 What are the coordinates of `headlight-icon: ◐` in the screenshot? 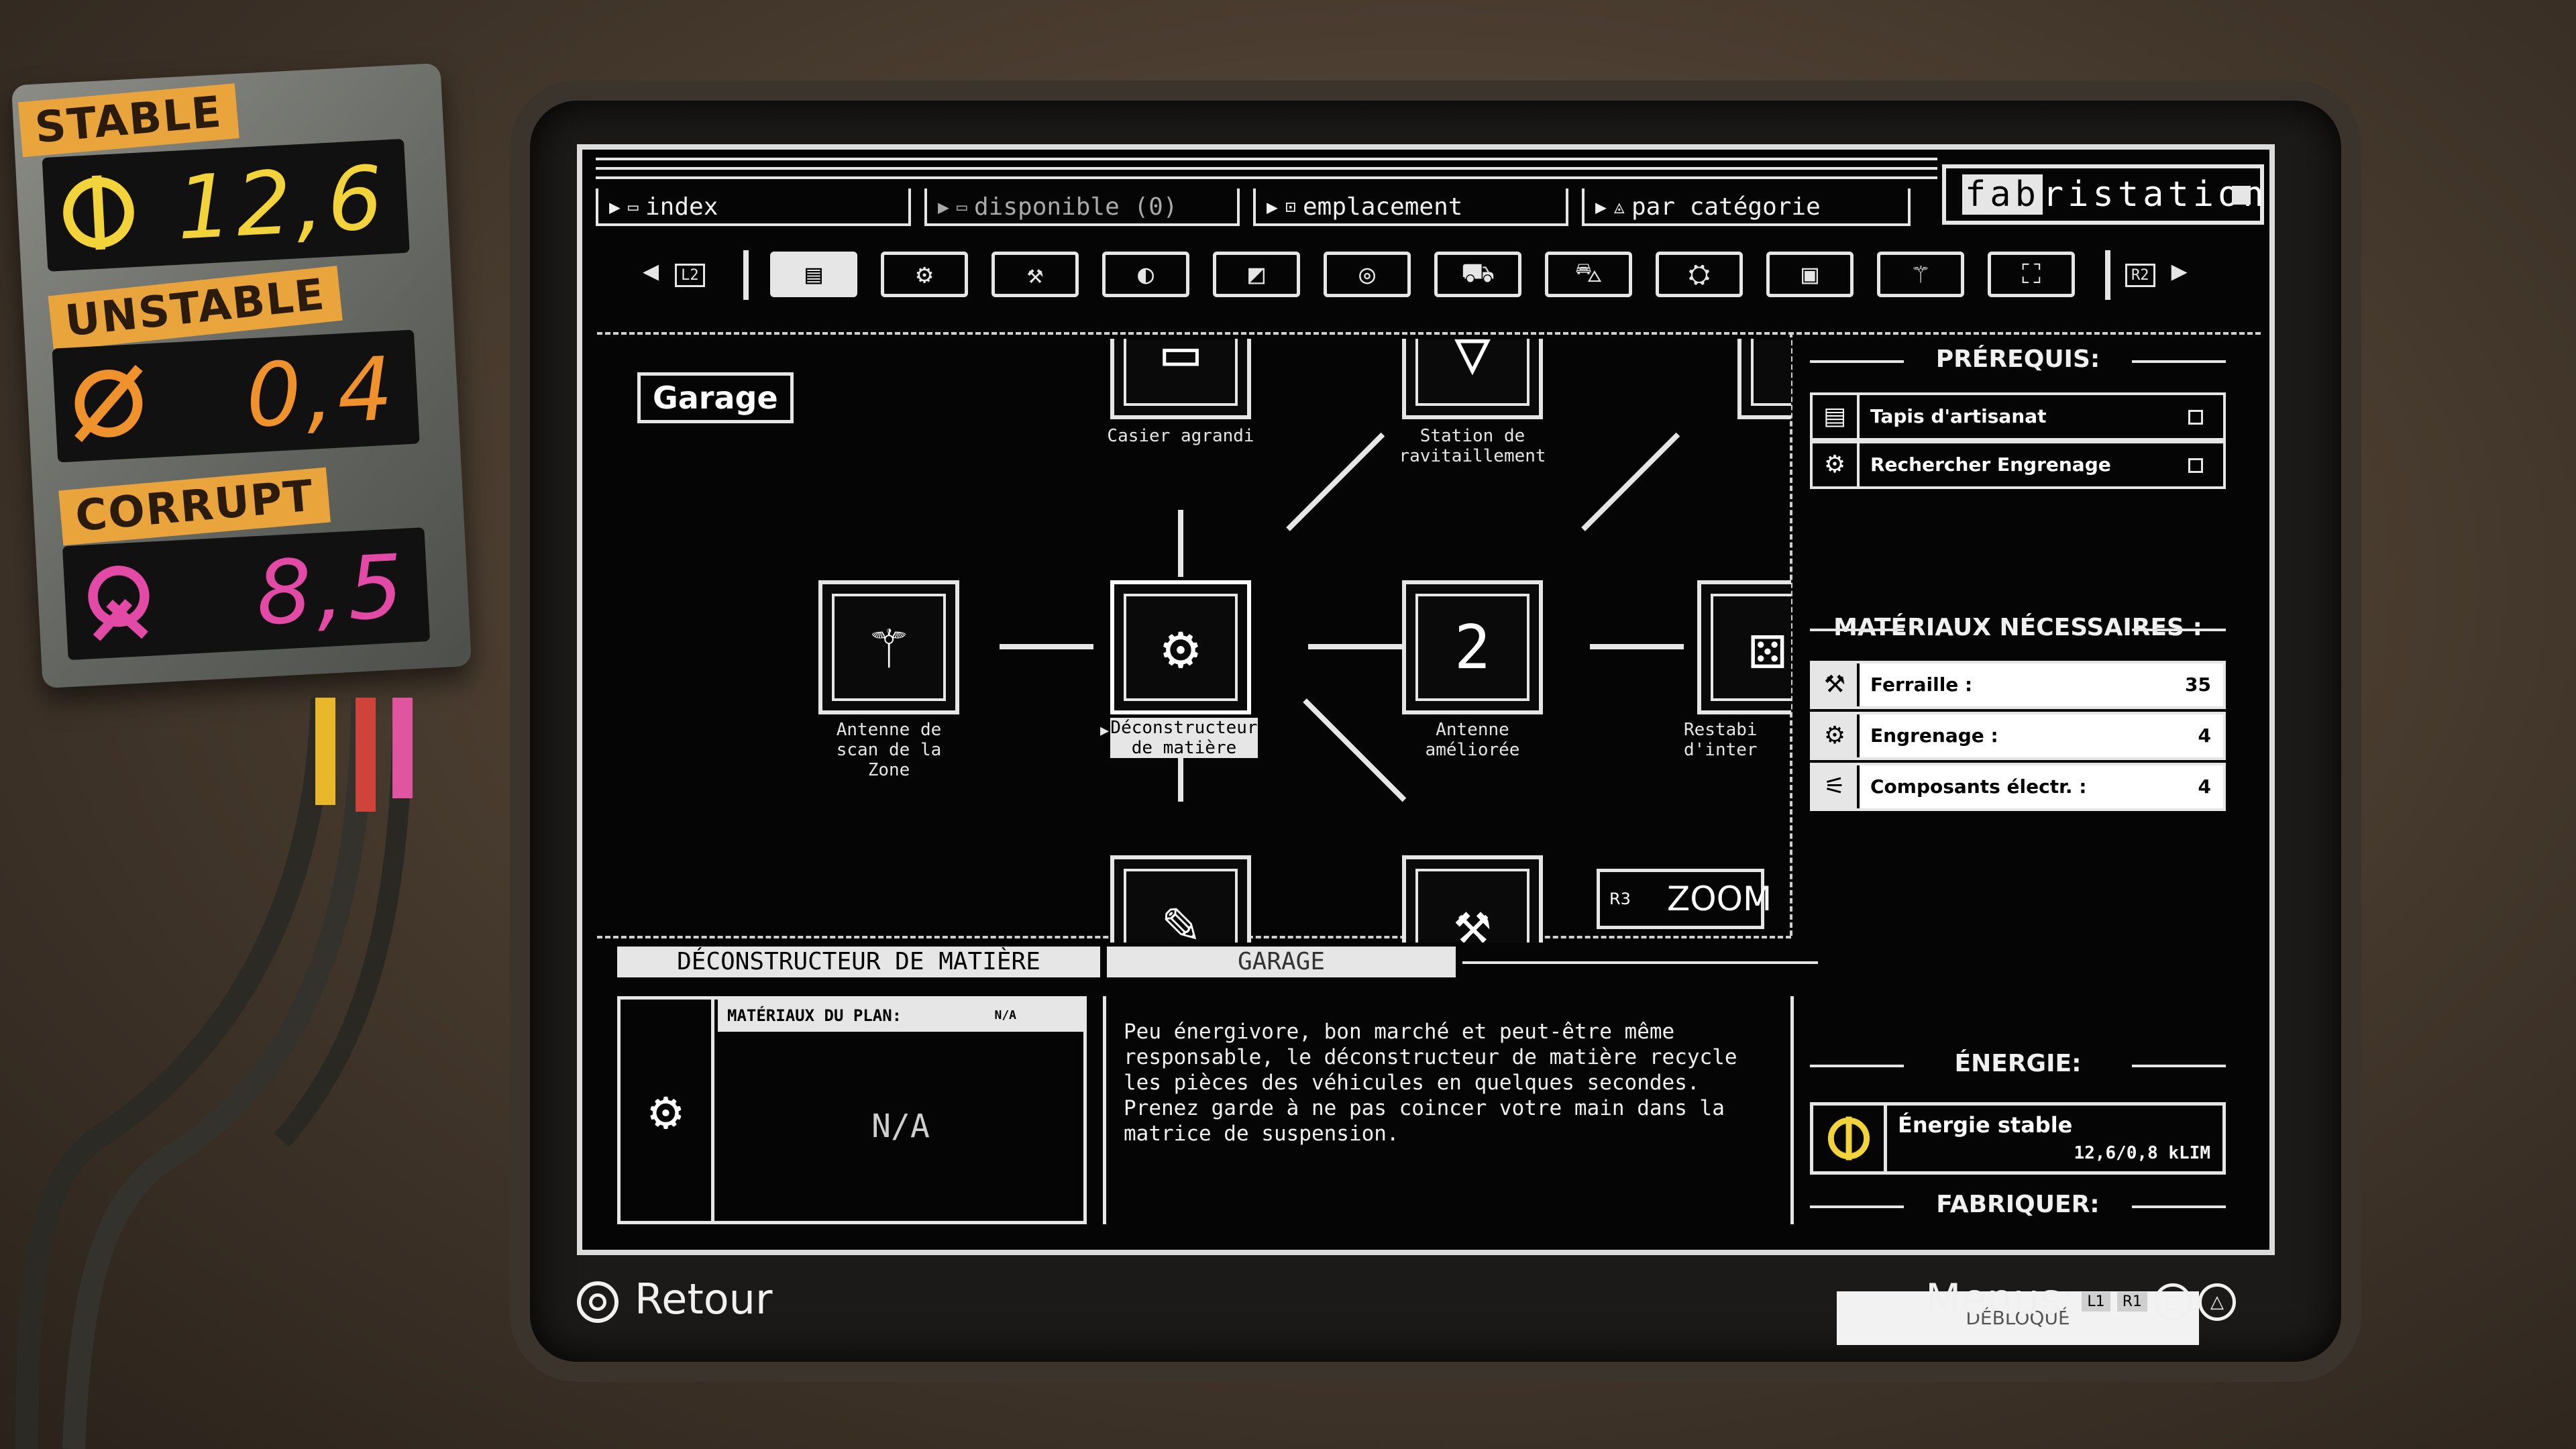 It's located at (1145, 274).